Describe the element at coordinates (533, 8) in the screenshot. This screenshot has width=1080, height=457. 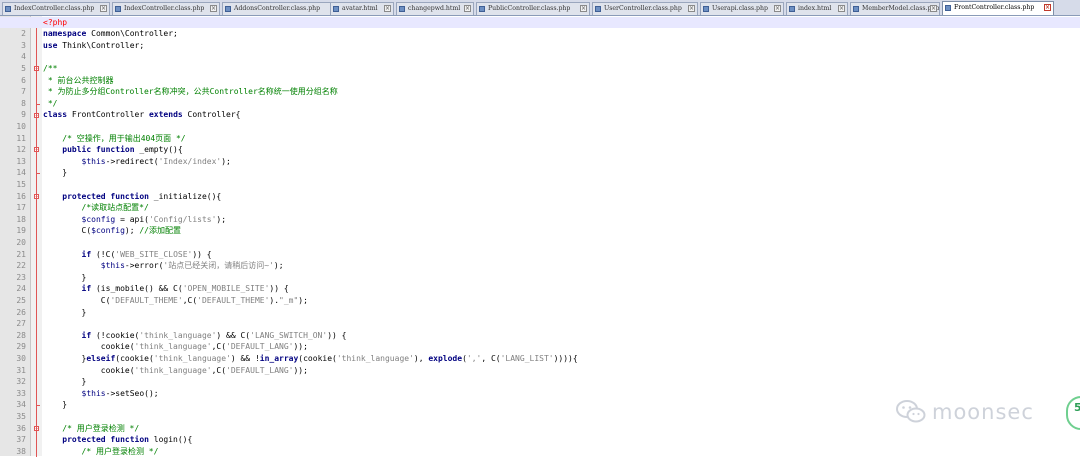
I see `tab-5: PublicController.class.php ×` at that location.